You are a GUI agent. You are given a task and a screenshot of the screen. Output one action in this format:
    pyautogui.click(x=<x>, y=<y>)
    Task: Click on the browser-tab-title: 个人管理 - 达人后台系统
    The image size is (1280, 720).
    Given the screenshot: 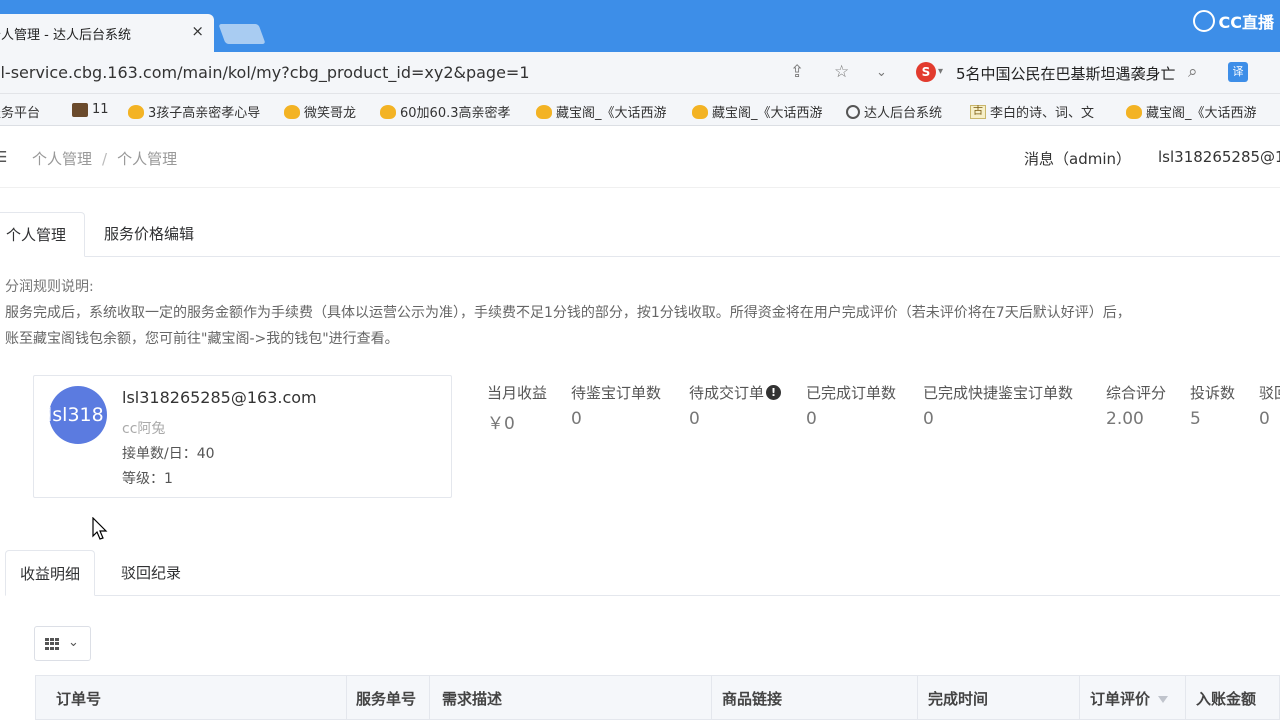 What is the action you would take?
    pyautogui.click(x=65, y=35)
    